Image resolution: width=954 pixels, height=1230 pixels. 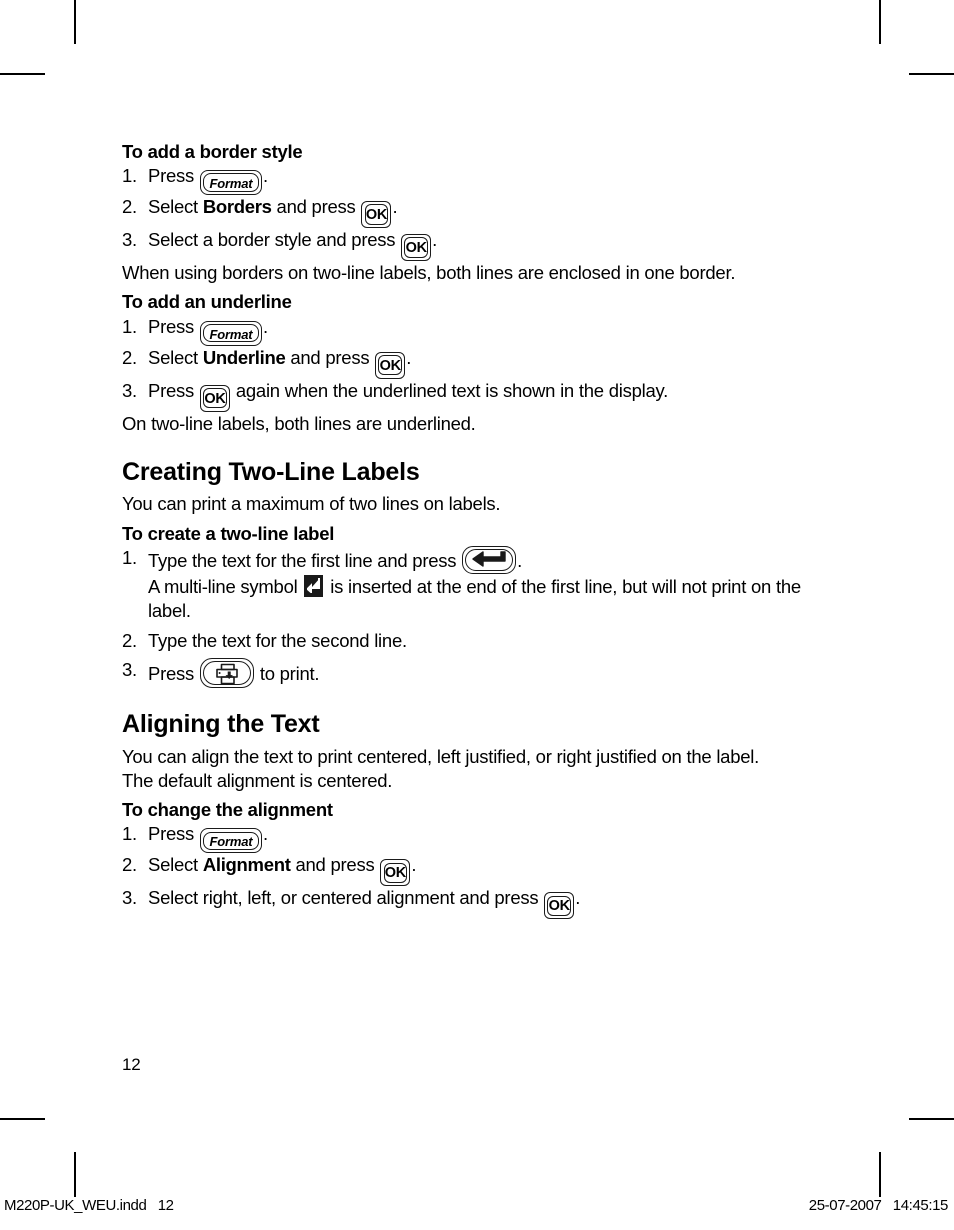 What do you see at coordinates (931, 1119) in the screenshot?
I see `crop-mark-bottom-right-horizontal` at bounding box center [931, 1119].